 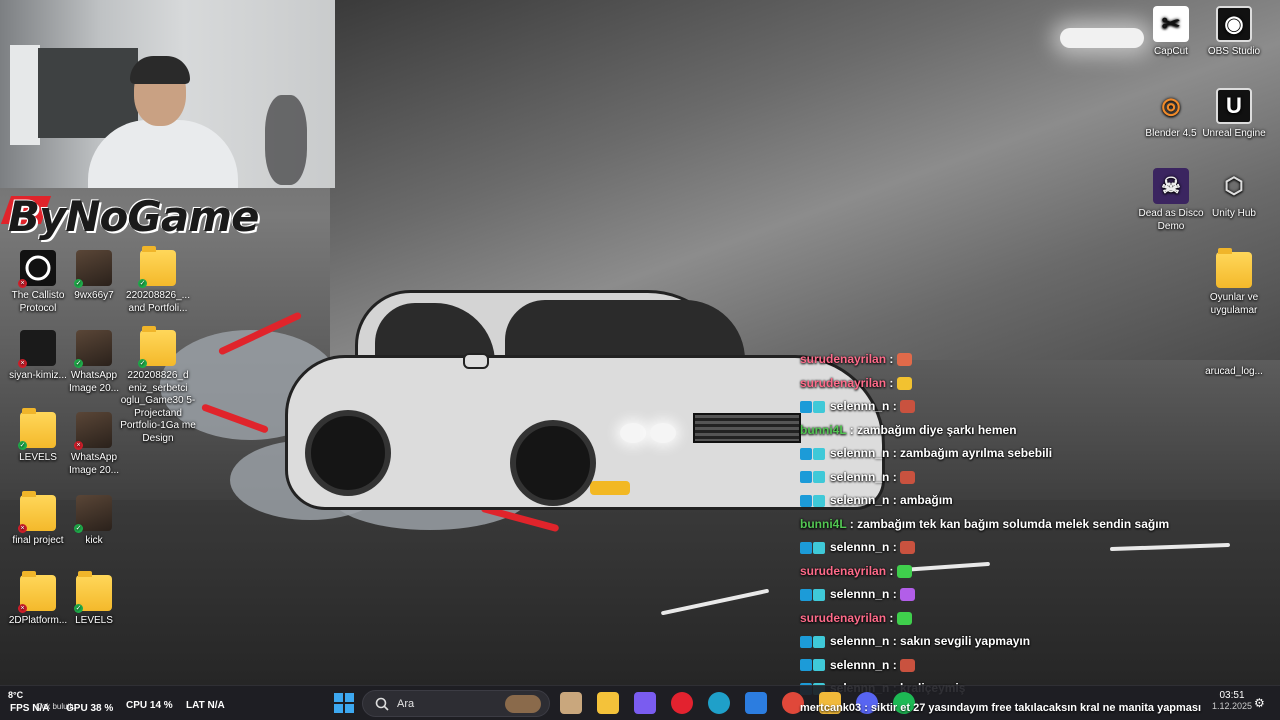 I want to click on start-button, so click(x=344, y=703).